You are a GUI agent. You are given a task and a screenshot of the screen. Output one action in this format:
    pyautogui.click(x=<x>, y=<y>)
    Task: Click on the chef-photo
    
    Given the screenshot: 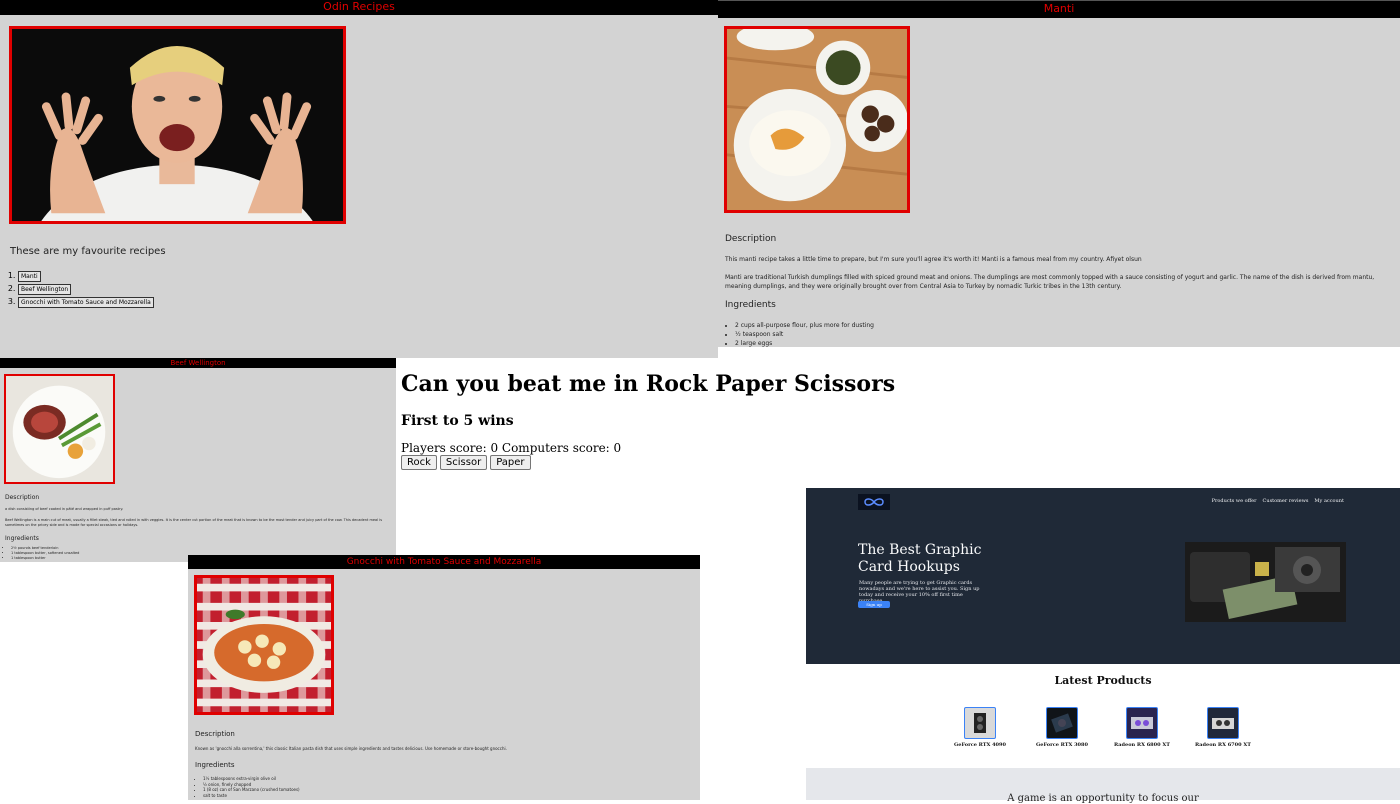 What is the action you would take?
    pyautogui.click(x=177, y=125)
    